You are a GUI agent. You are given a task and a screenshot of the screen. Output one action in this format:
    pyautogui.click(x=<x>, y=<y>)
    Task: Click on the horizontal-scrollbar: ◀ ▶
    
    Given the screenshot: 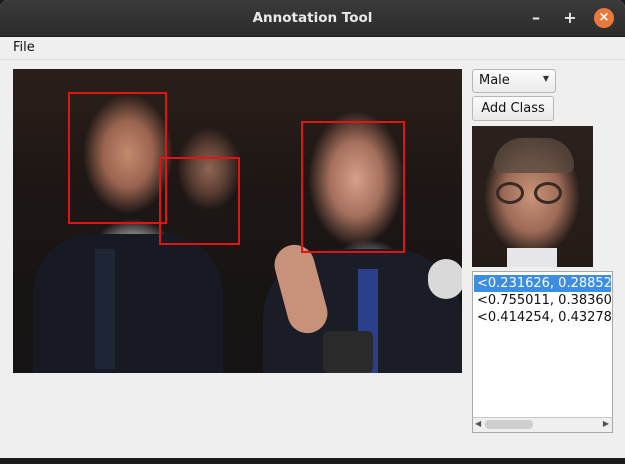 What is the action you would take?
    pyautogui.click(x=542, y=424)
    